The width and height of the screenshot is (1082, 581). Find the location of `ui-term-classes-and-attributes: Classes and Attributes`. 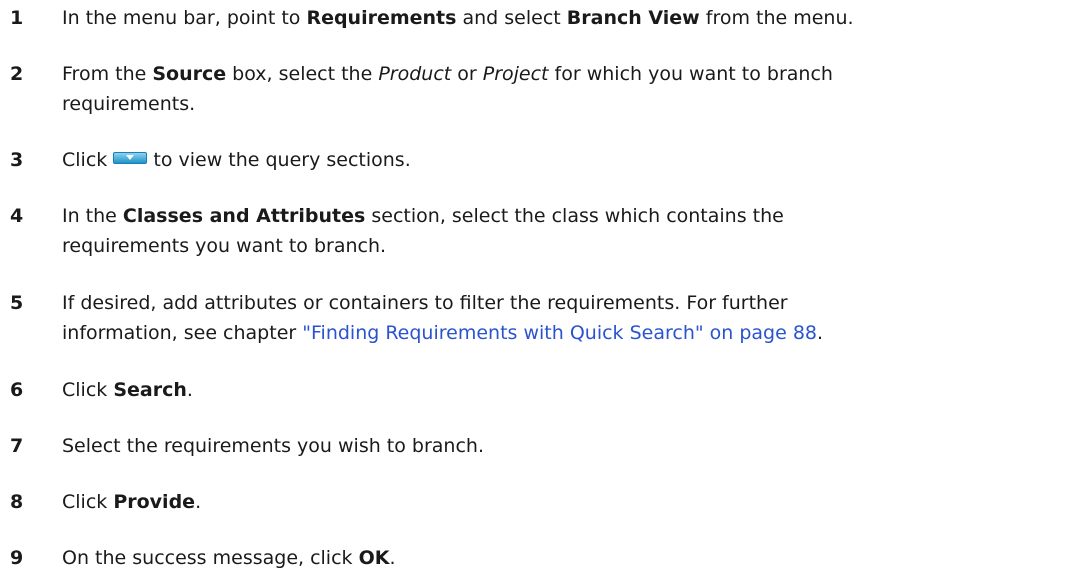

ui-term-classes-and-attributes: Classes and Attributes is located at coordinates (244, 216).